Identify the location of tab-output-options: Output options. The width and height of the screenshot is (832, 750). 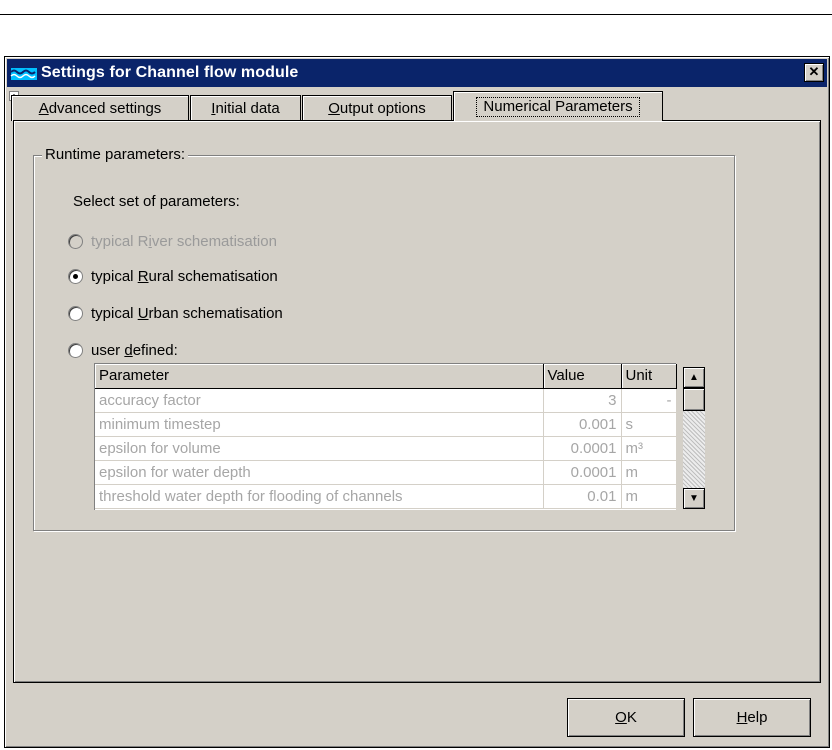
(377, 108).